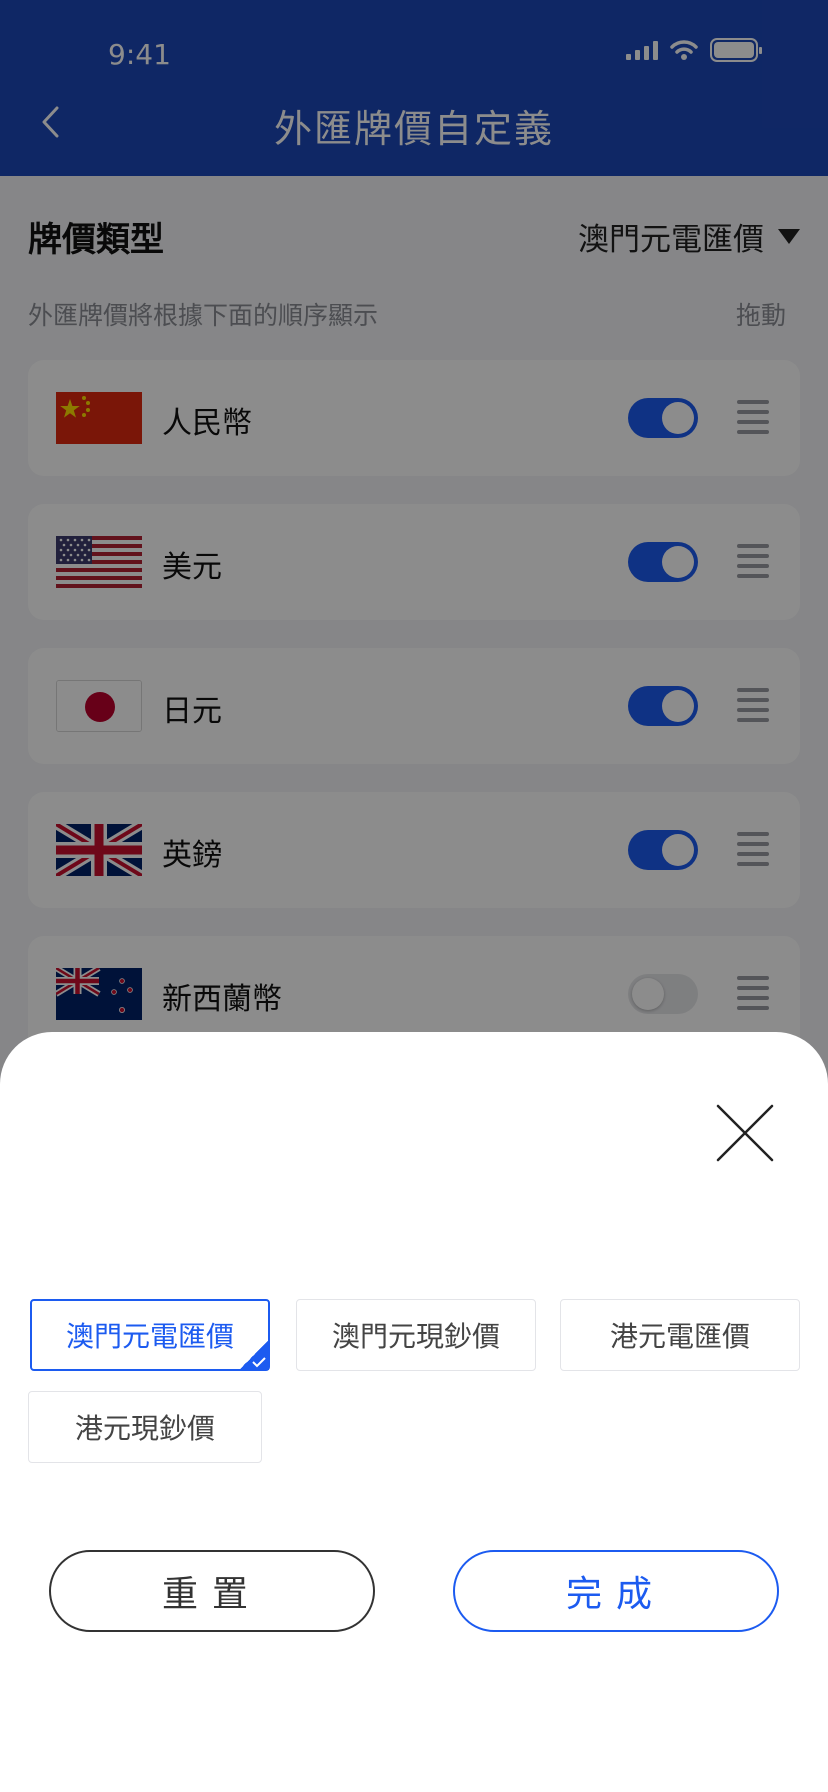 This screenshot has width=828, height=1792. Describe the element at coordinates (745, 1133) in the screenshot. I see `close-icon` at that location.